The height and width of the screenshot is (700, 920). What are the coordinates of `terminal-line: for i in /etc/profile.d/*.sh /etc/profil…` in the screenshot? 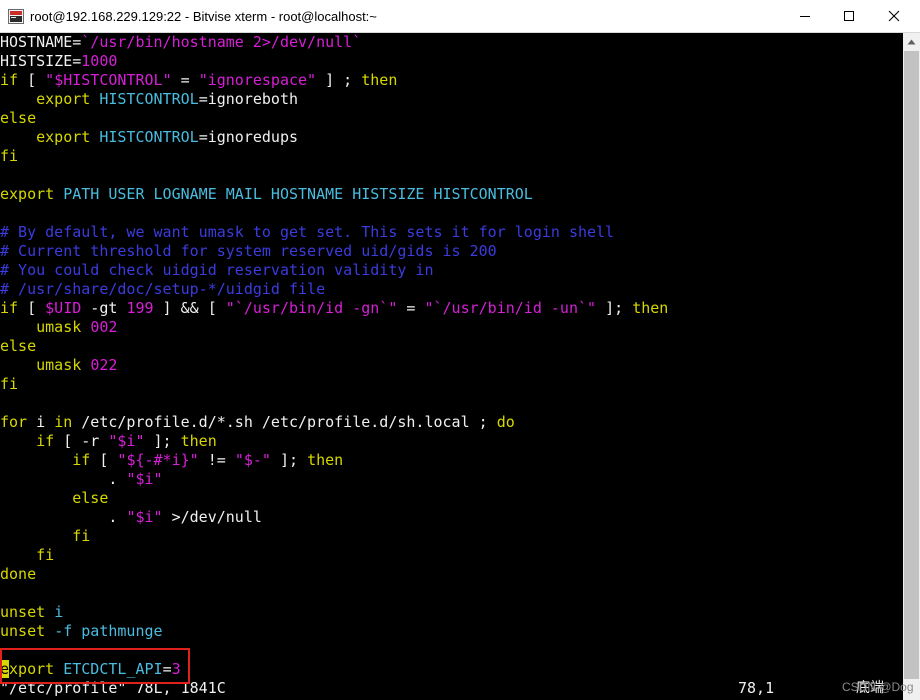 It's located at (257, 422).